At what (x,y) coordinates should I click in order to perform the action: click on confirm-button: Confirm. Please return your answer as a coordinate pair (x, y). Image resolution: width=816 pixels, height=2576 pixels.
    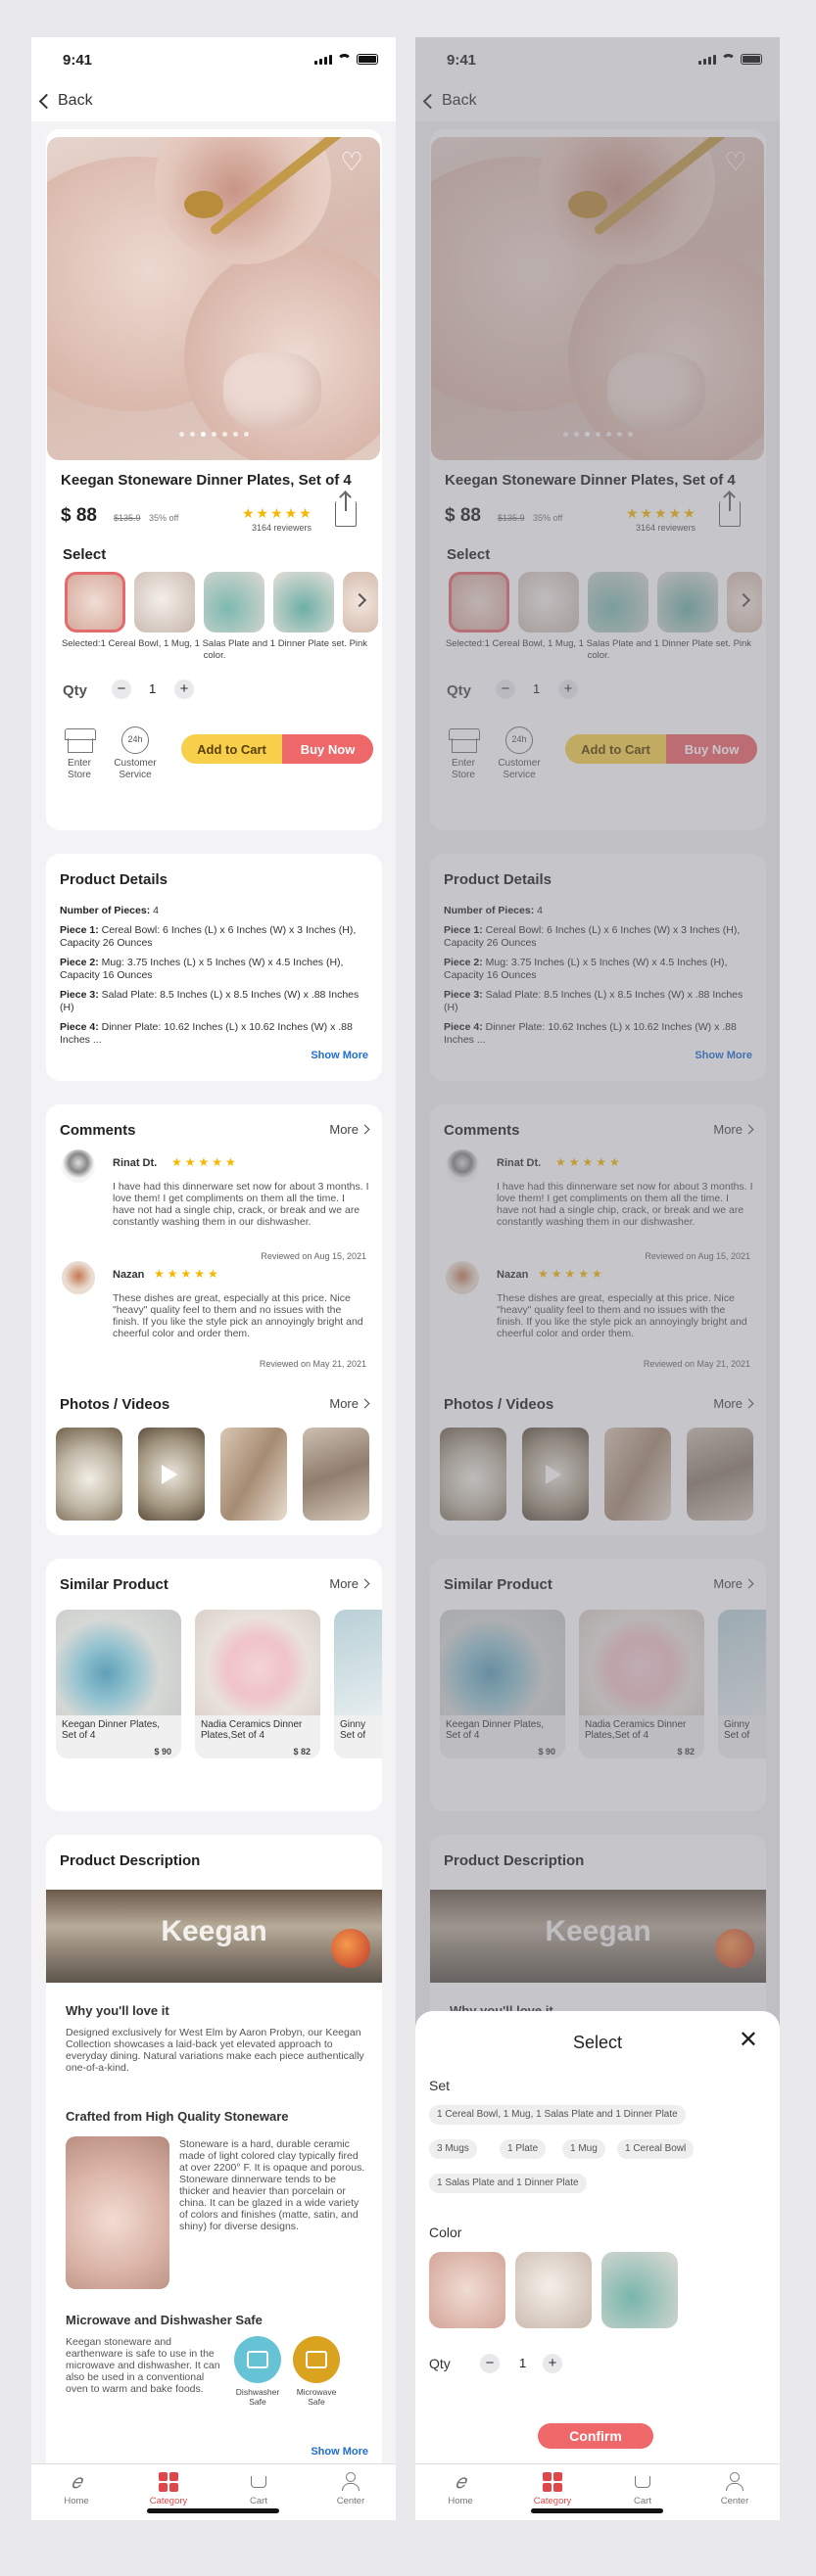
    Looking at the image, I should click on (595, 2436).